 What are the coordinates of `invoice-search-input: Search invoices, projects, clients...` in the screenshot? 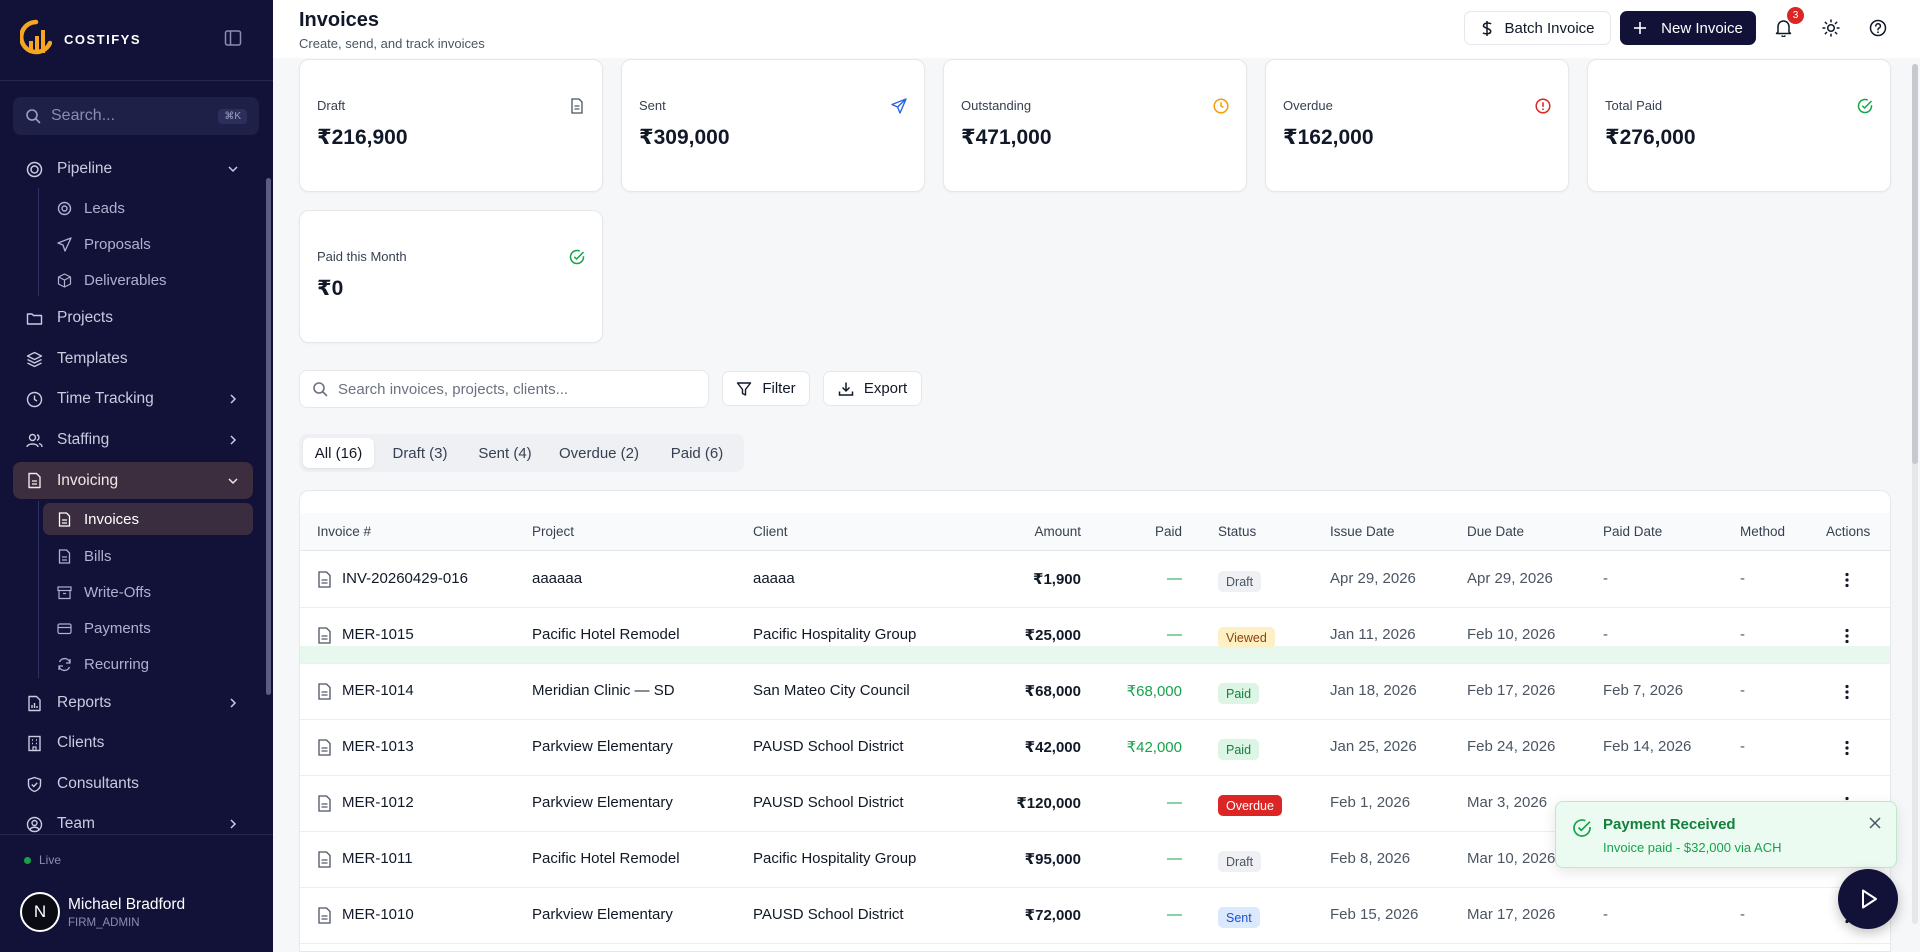 It's located at (504, 389).